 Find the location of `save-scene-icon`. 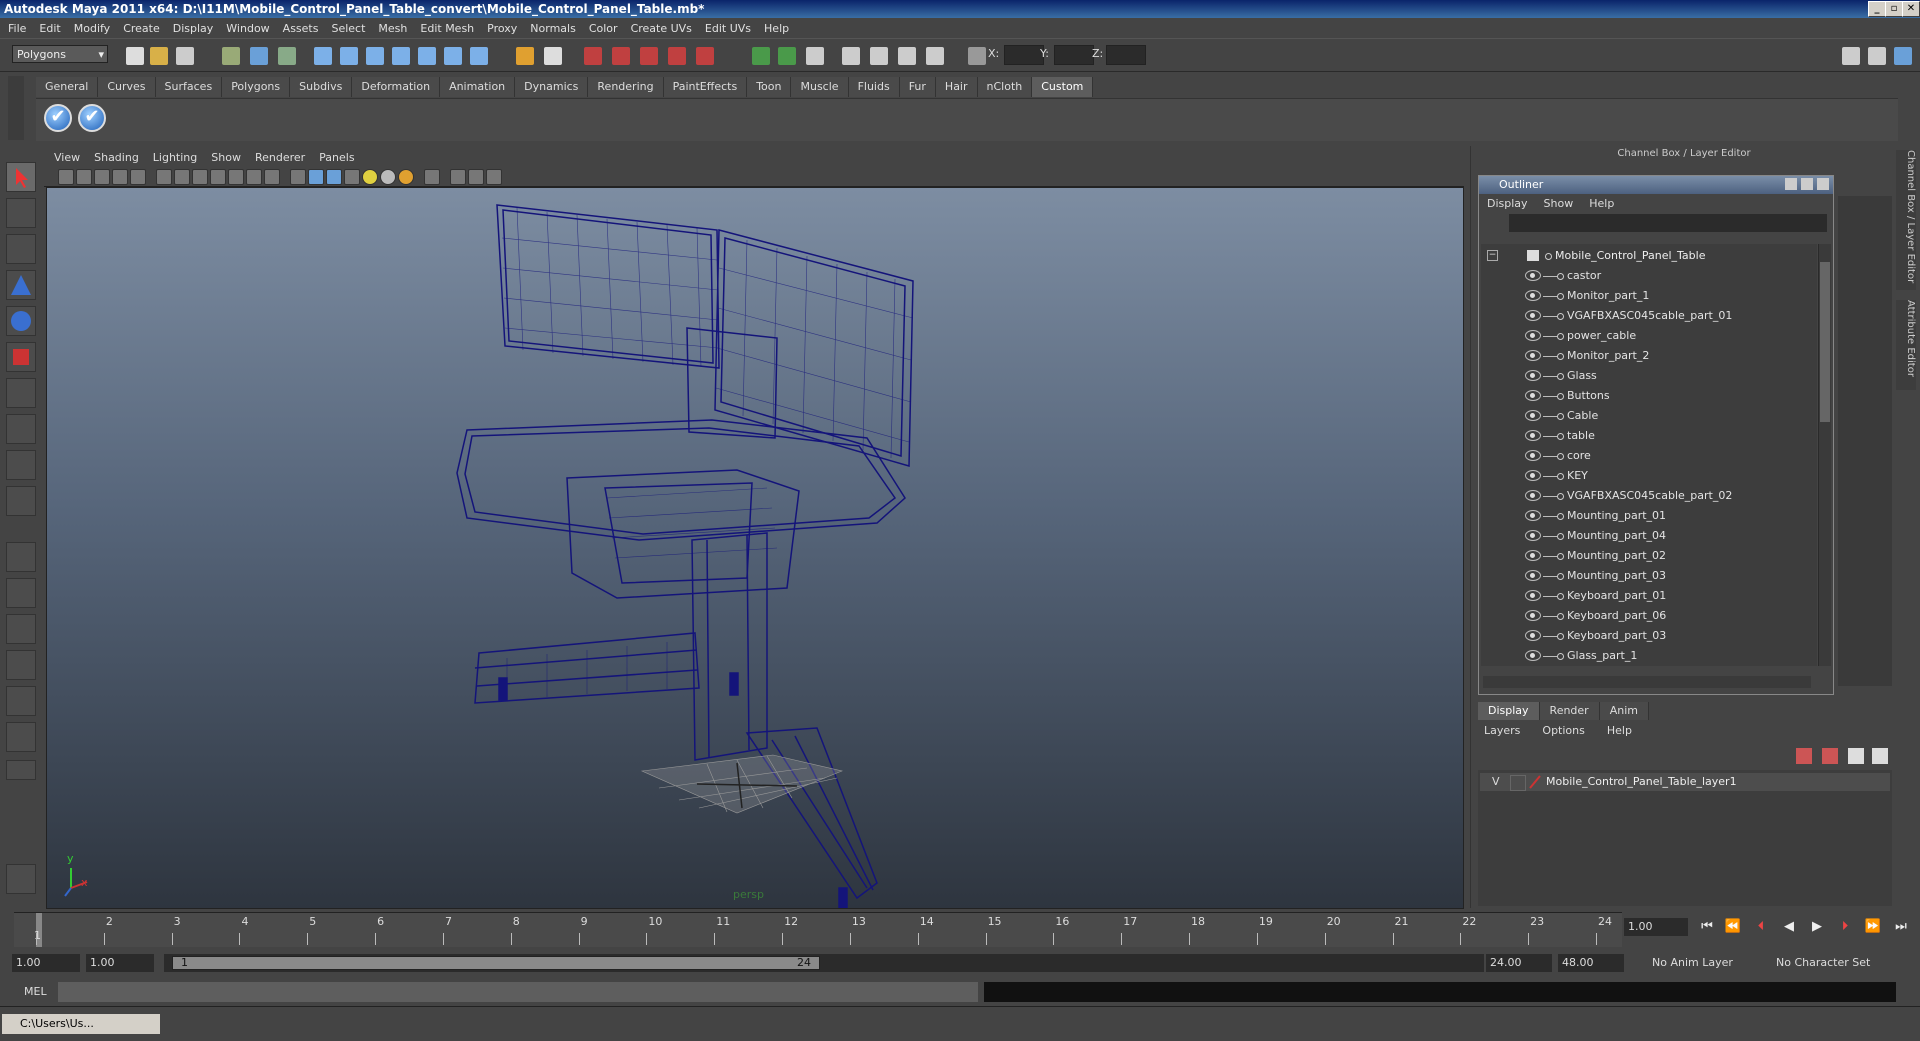

save-scene-icon is located at coordinates (185, 56).